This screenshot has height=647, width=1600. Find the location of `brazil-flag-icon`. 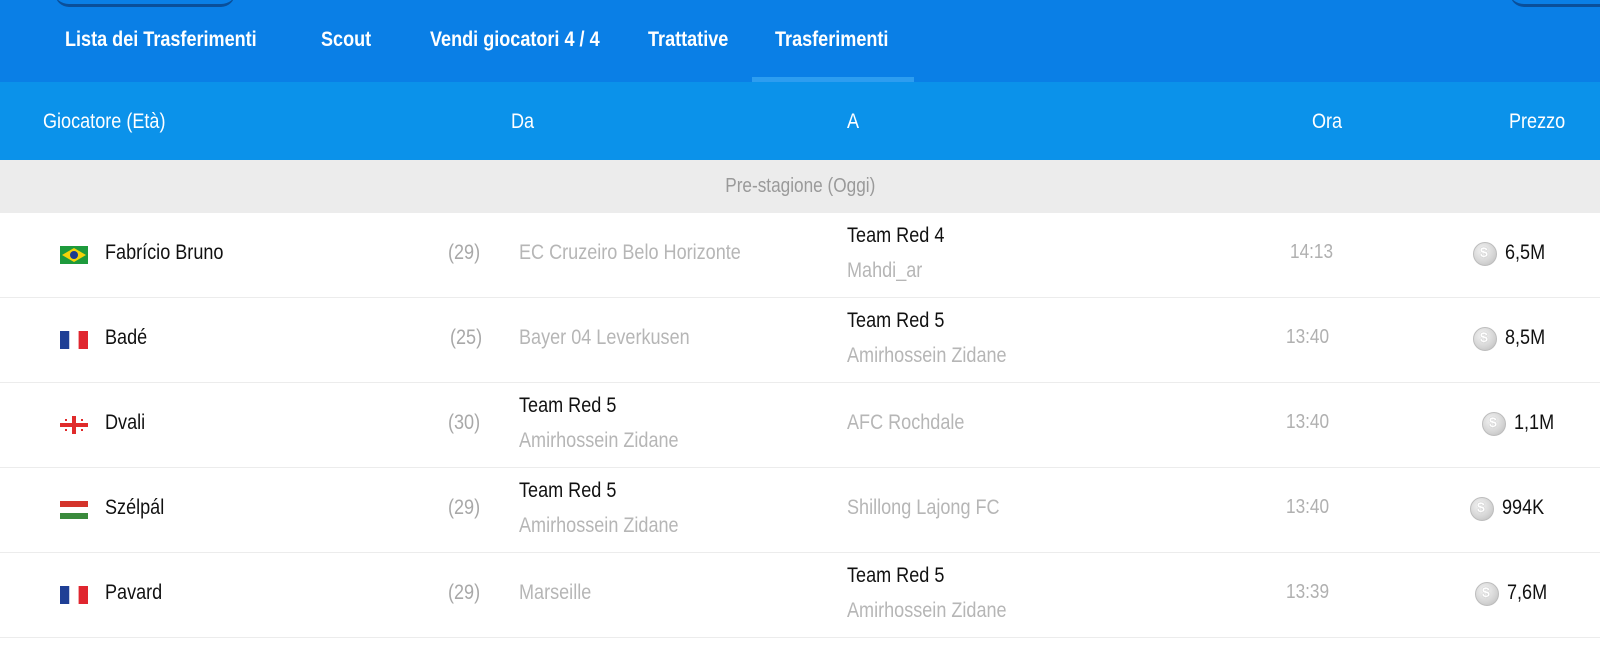

brazil-flag-icon is located at coordinates (74, 255).